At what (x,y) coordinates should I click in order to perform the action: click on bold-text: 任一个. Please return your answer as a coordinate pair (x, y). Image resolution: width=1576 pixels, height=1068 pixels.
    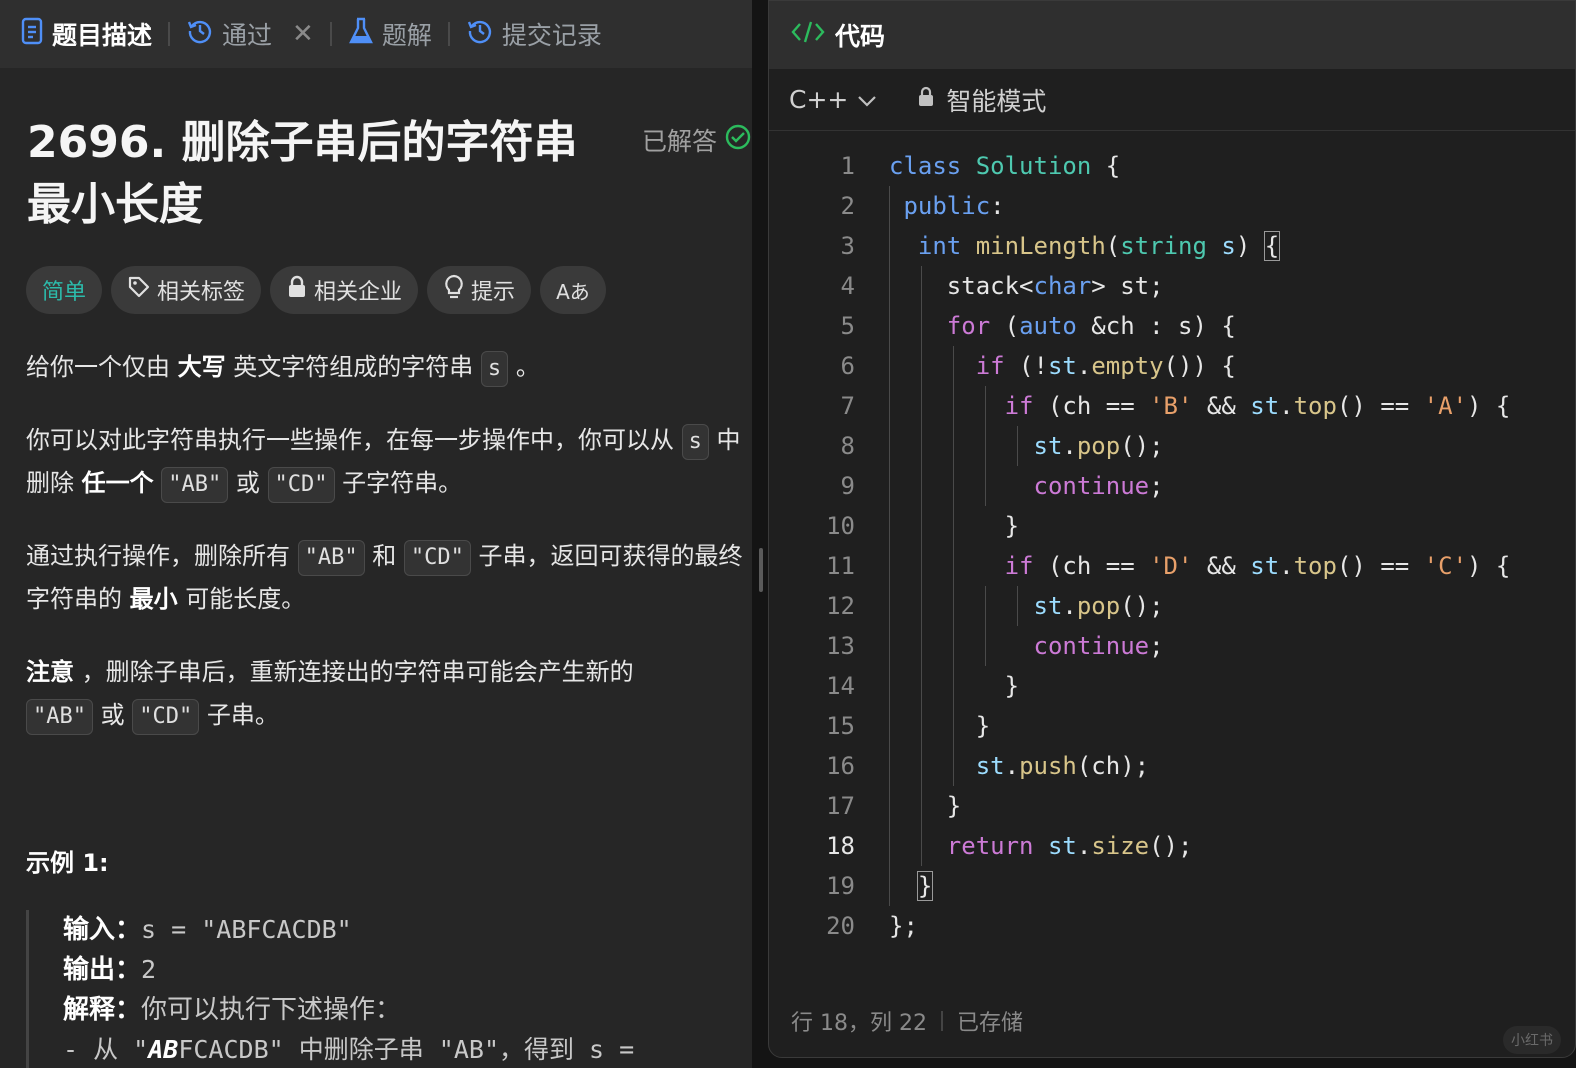
    Looking at the image, I should click on (117, 483).